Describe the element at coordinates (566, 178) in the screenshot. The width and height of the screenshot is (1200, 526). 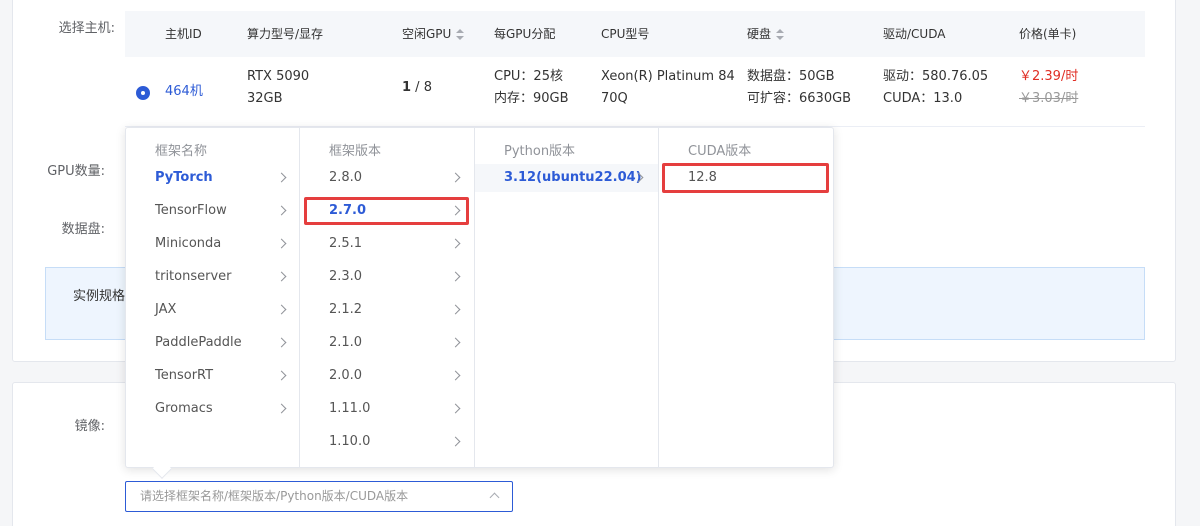
I see `python-option: 3.12(ubuntu22.04)` at that location.